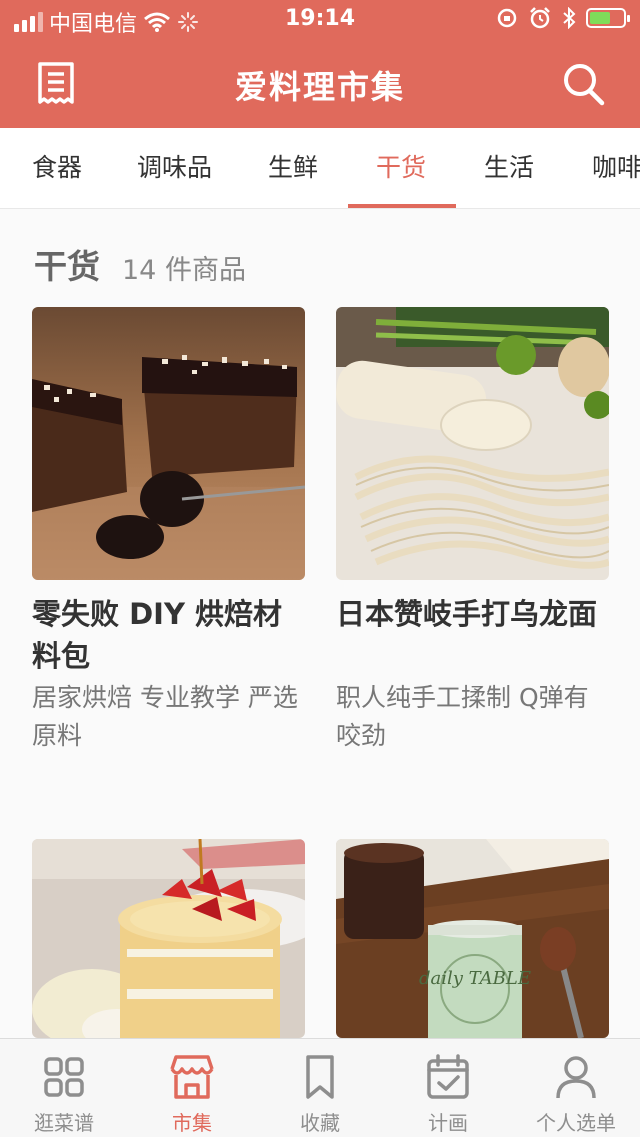 Image resolution: width=640 pixels, height=1137 pixels. I want to click on product-image-cocoa: daily TABLE, so click(472, 938).